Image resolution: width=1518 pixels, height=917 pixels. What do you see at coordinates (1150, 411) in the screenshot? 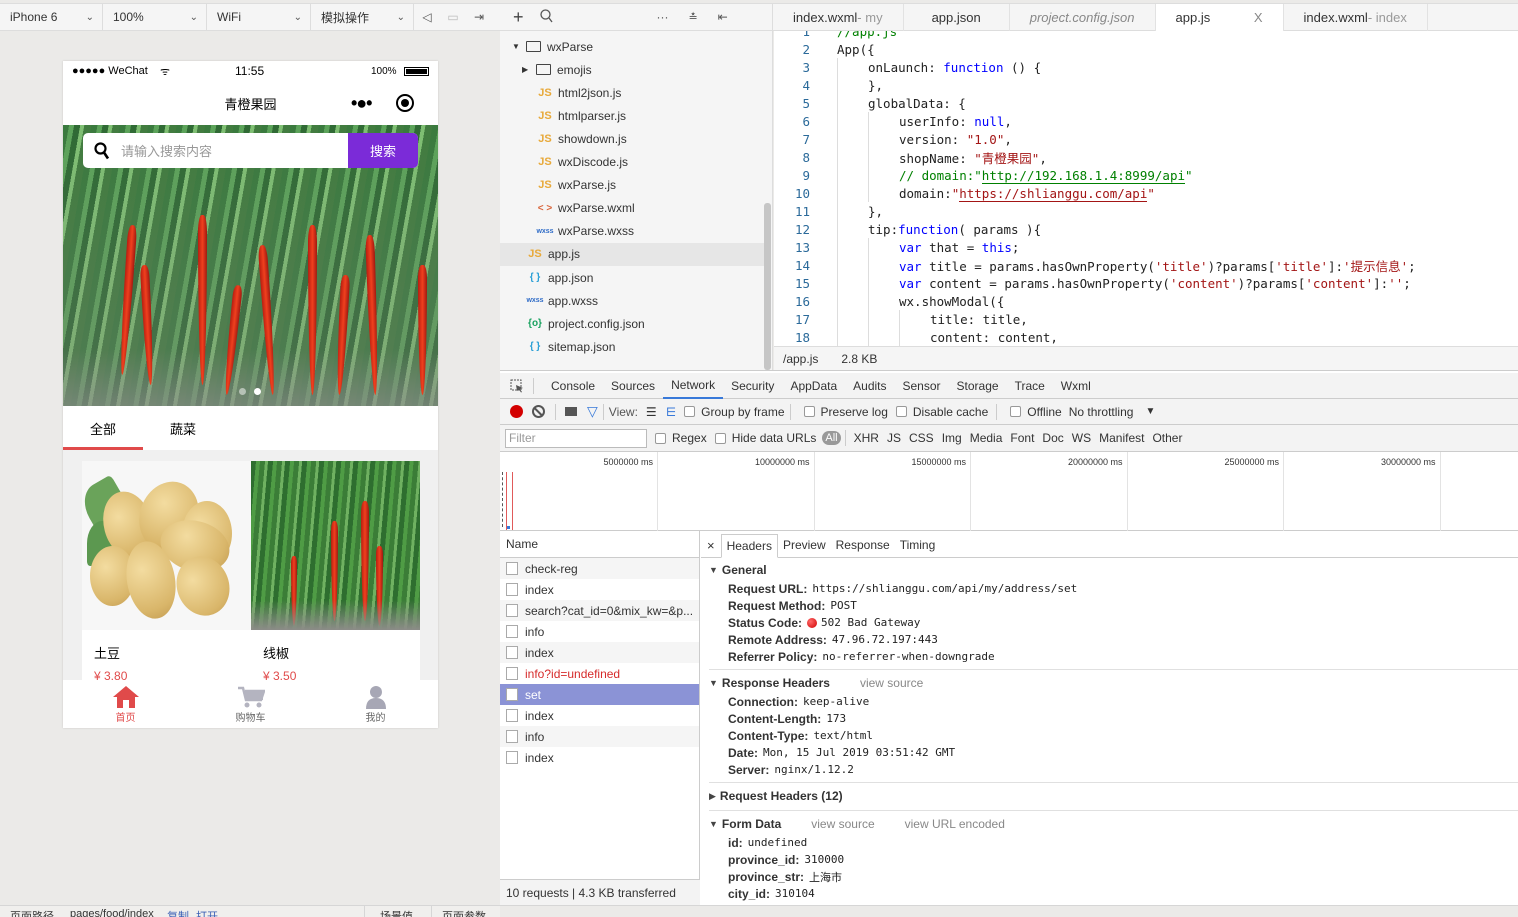
I see `throttling-dropdown-icon: ▼` at bounding box center [1150, 411].